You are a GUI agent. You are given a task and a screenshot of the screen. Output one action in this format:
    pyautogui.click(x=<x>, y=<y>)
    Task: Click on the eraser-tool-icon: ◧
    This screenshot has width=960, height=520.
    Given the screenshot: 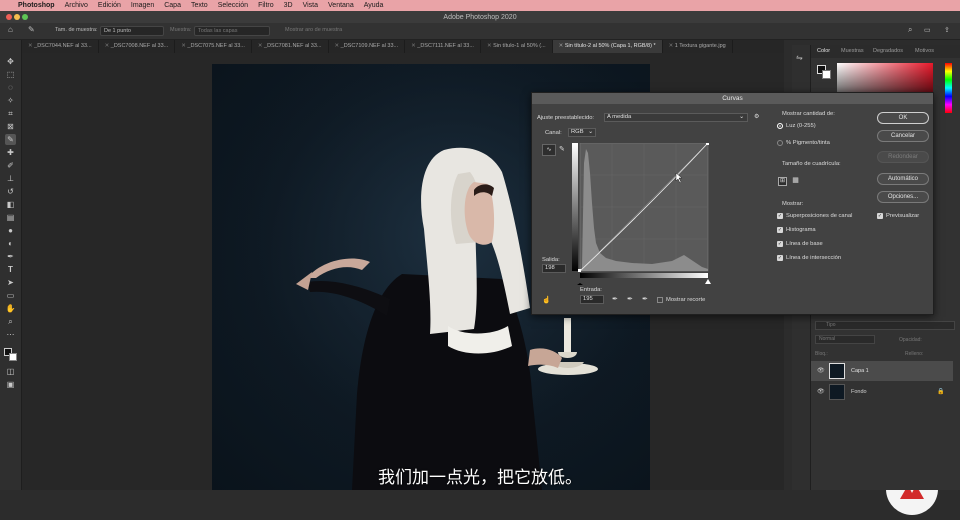 What is the action you would take?
    pyautogui.click(x=10, y=204)
    